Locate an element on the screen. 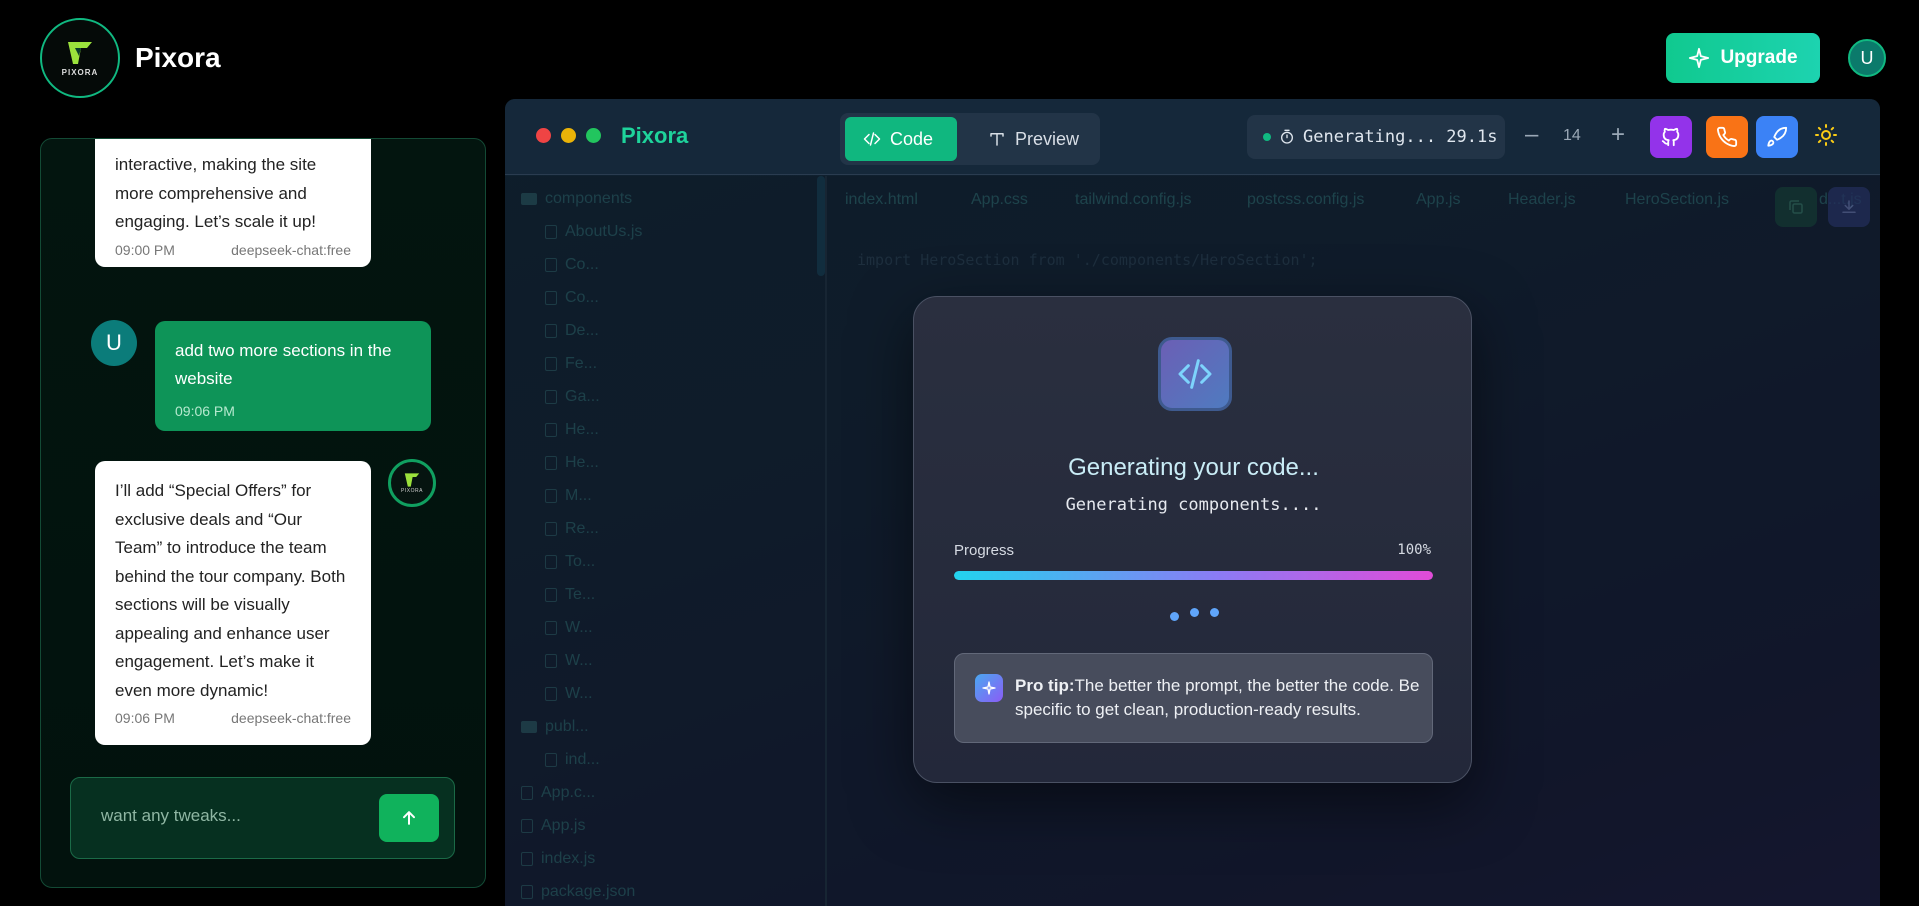 This screenshot has height=906, width=1919. timer-icon is located at coordinates (1287, 136).